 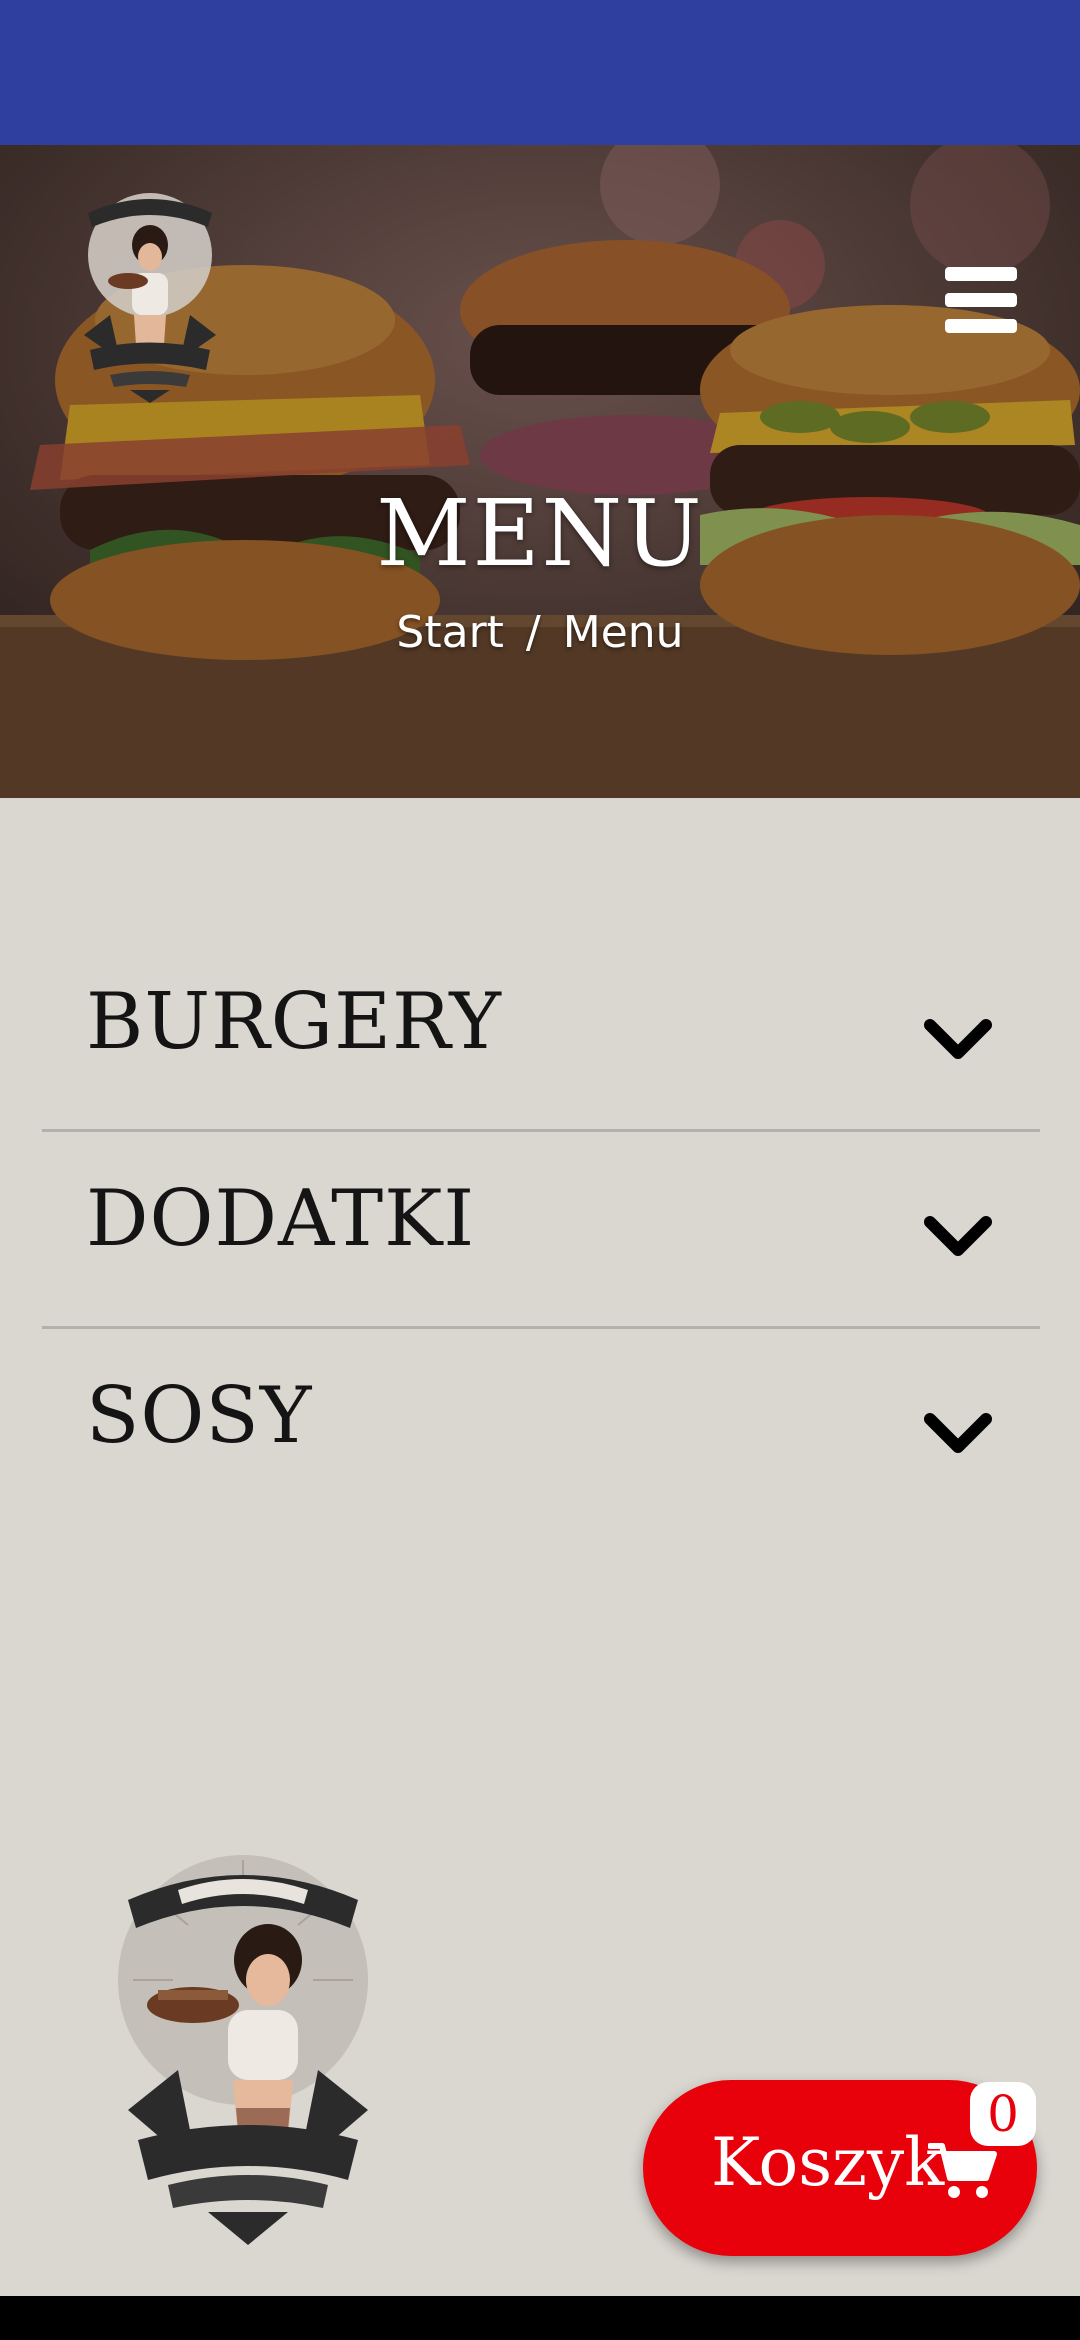 I want to click on page-title: MENU, so click(x=540, y=533).